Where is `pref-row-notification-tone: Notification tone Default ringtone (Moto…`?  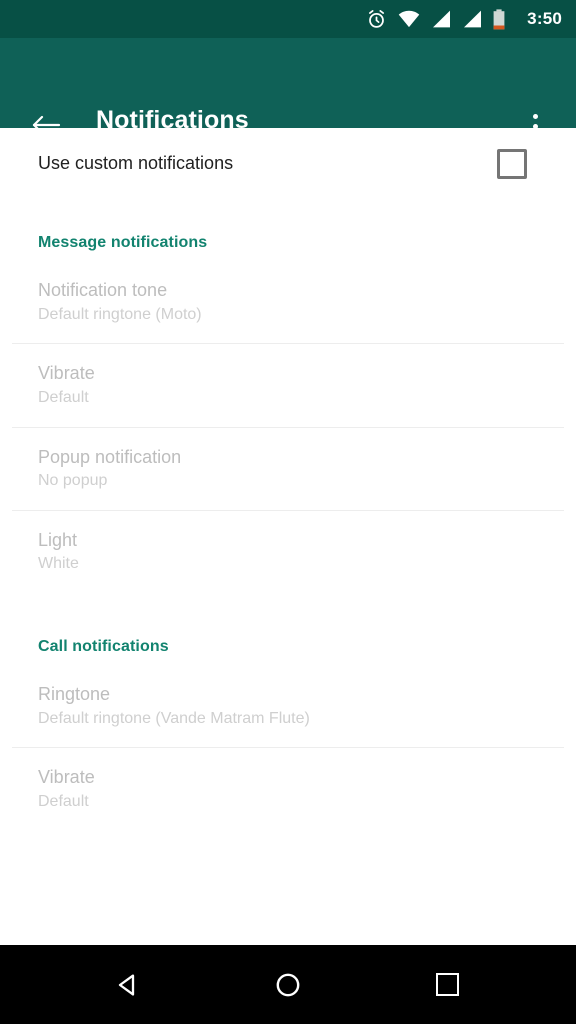
pref-row-notification-tone: Notification tone Default ringtone (Moto… is located at coordinates (288, 302).